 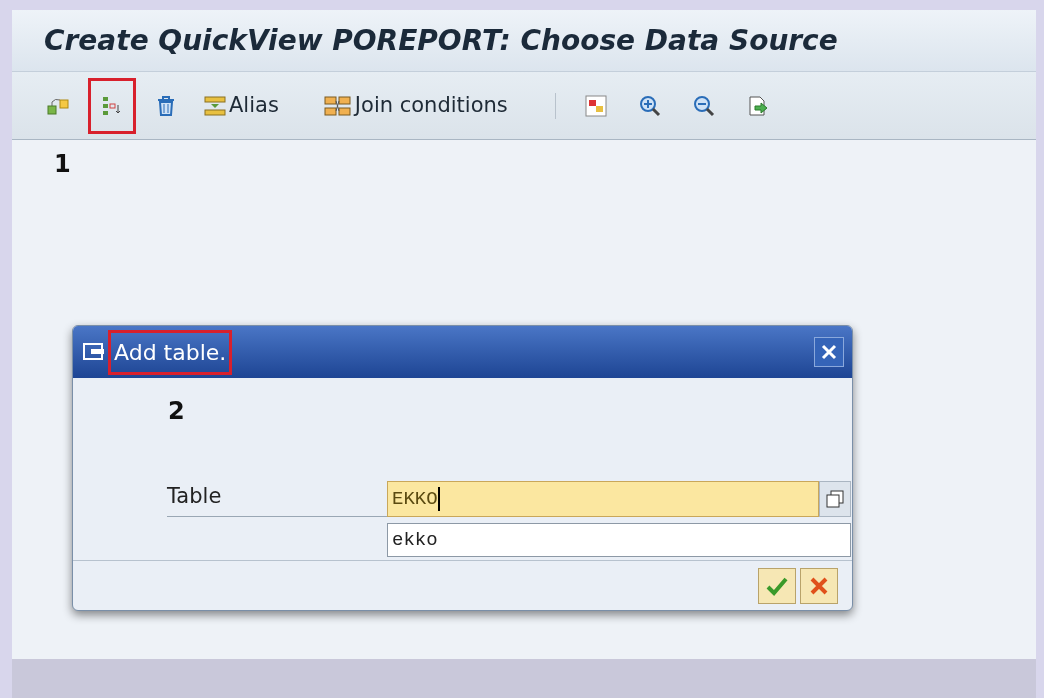 I want to click on toolbar-button: Alias, so click(x=241, y=105).